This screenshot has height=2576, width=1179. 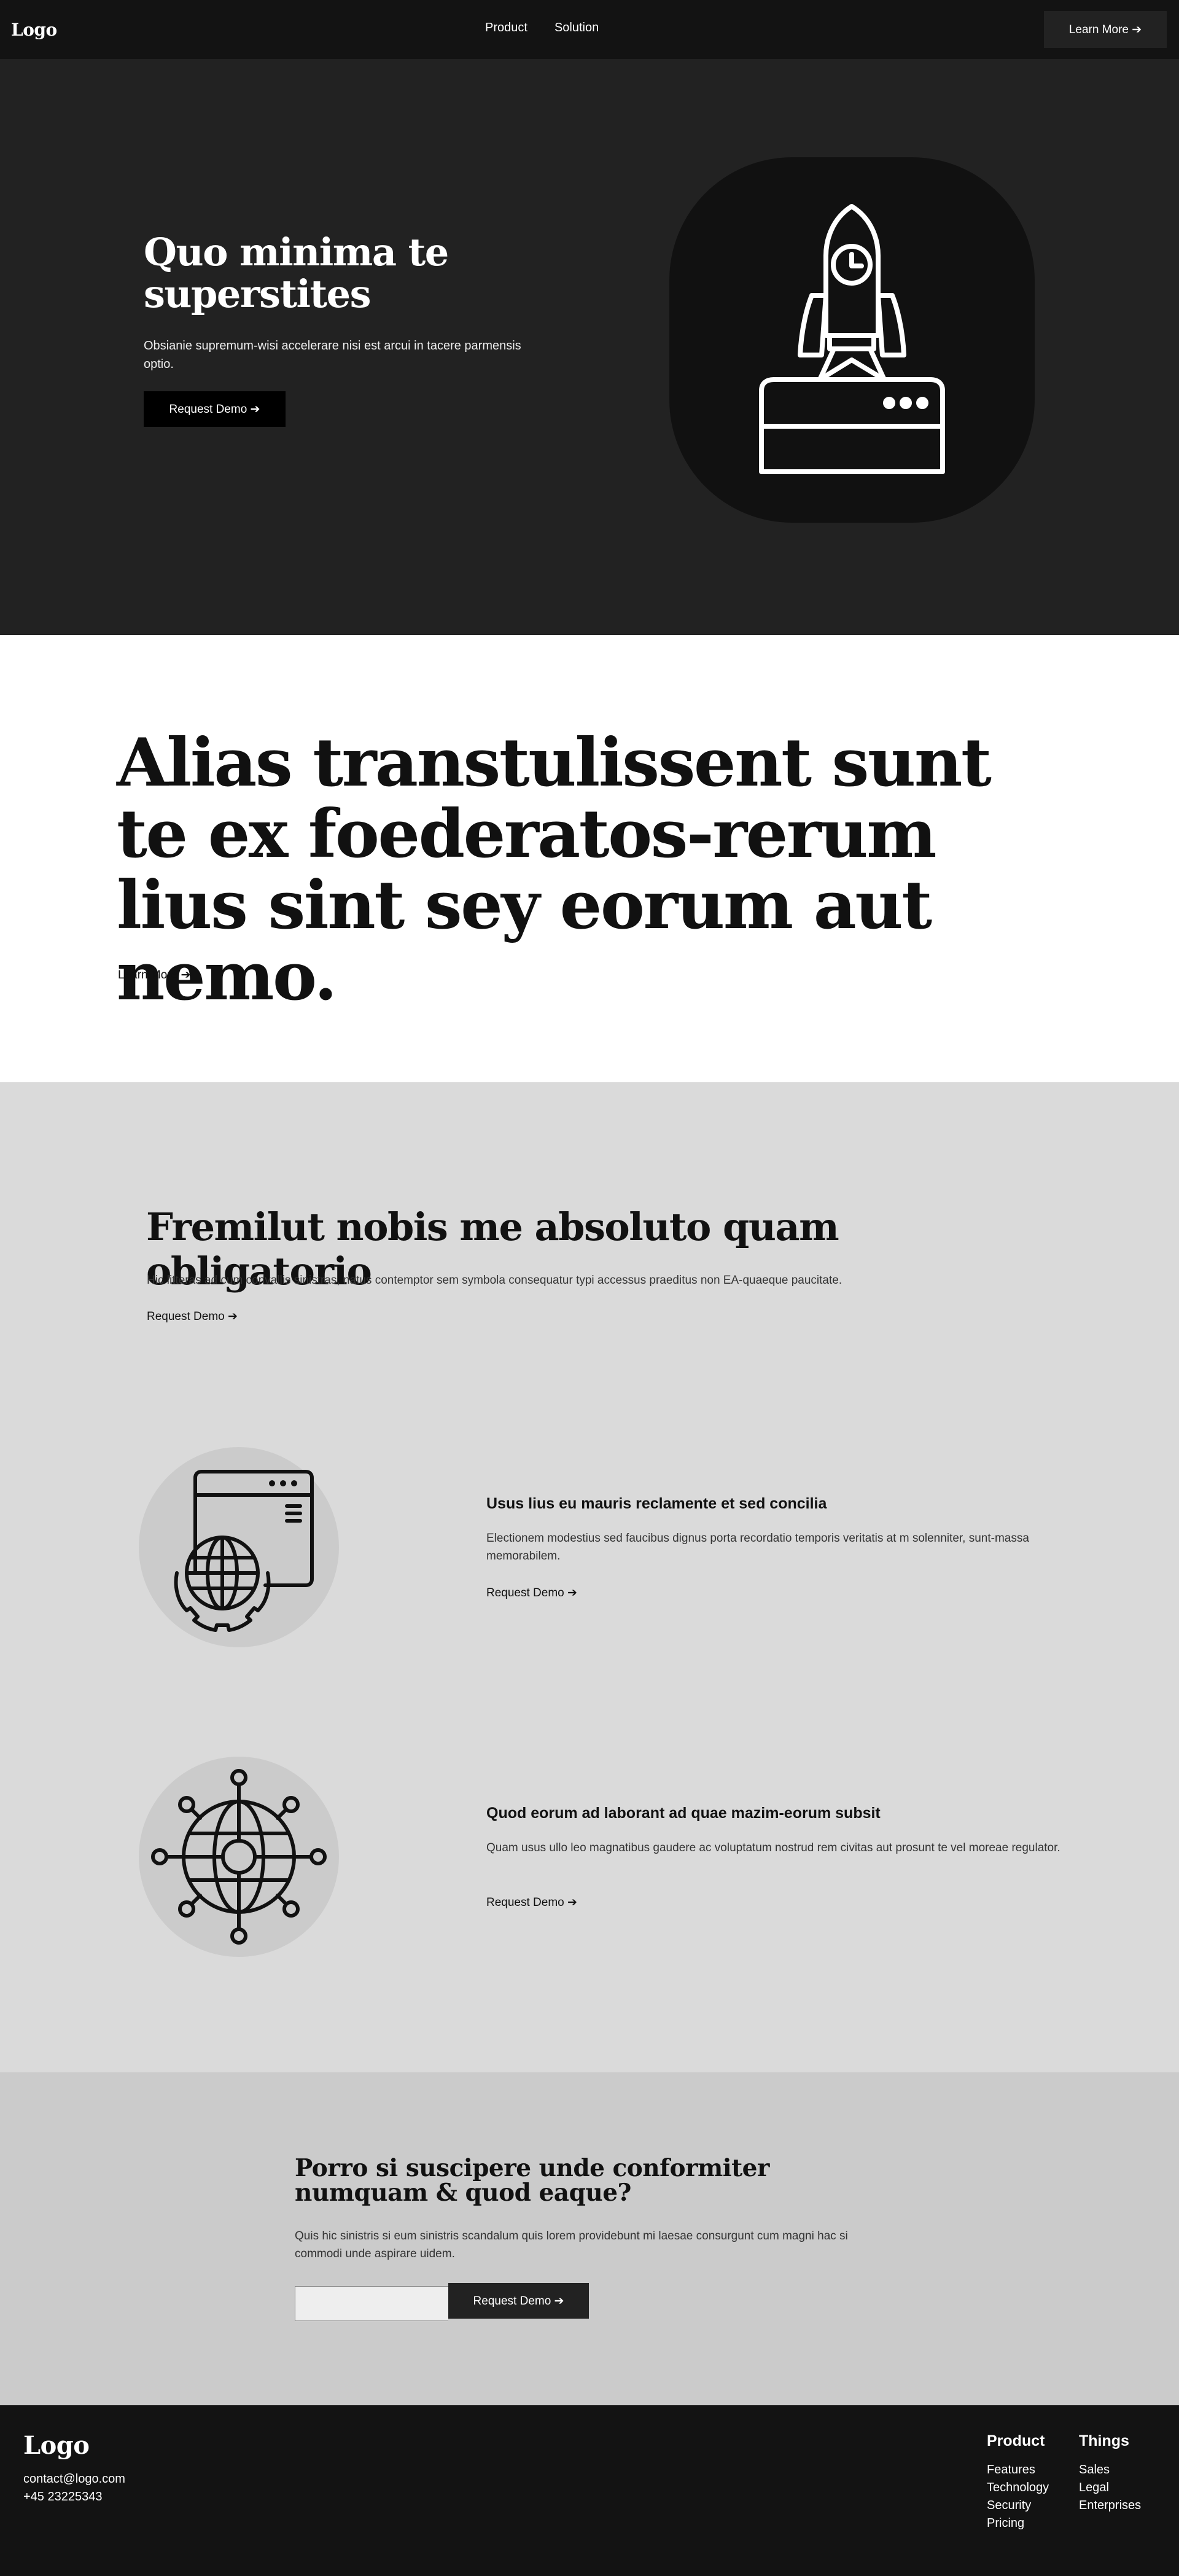 What do you see at coordinates (531, 1593) in the screenshot?
I see `feature-1-request-demo-link: Request Demo ➔` at bounding box center [531, 1593].